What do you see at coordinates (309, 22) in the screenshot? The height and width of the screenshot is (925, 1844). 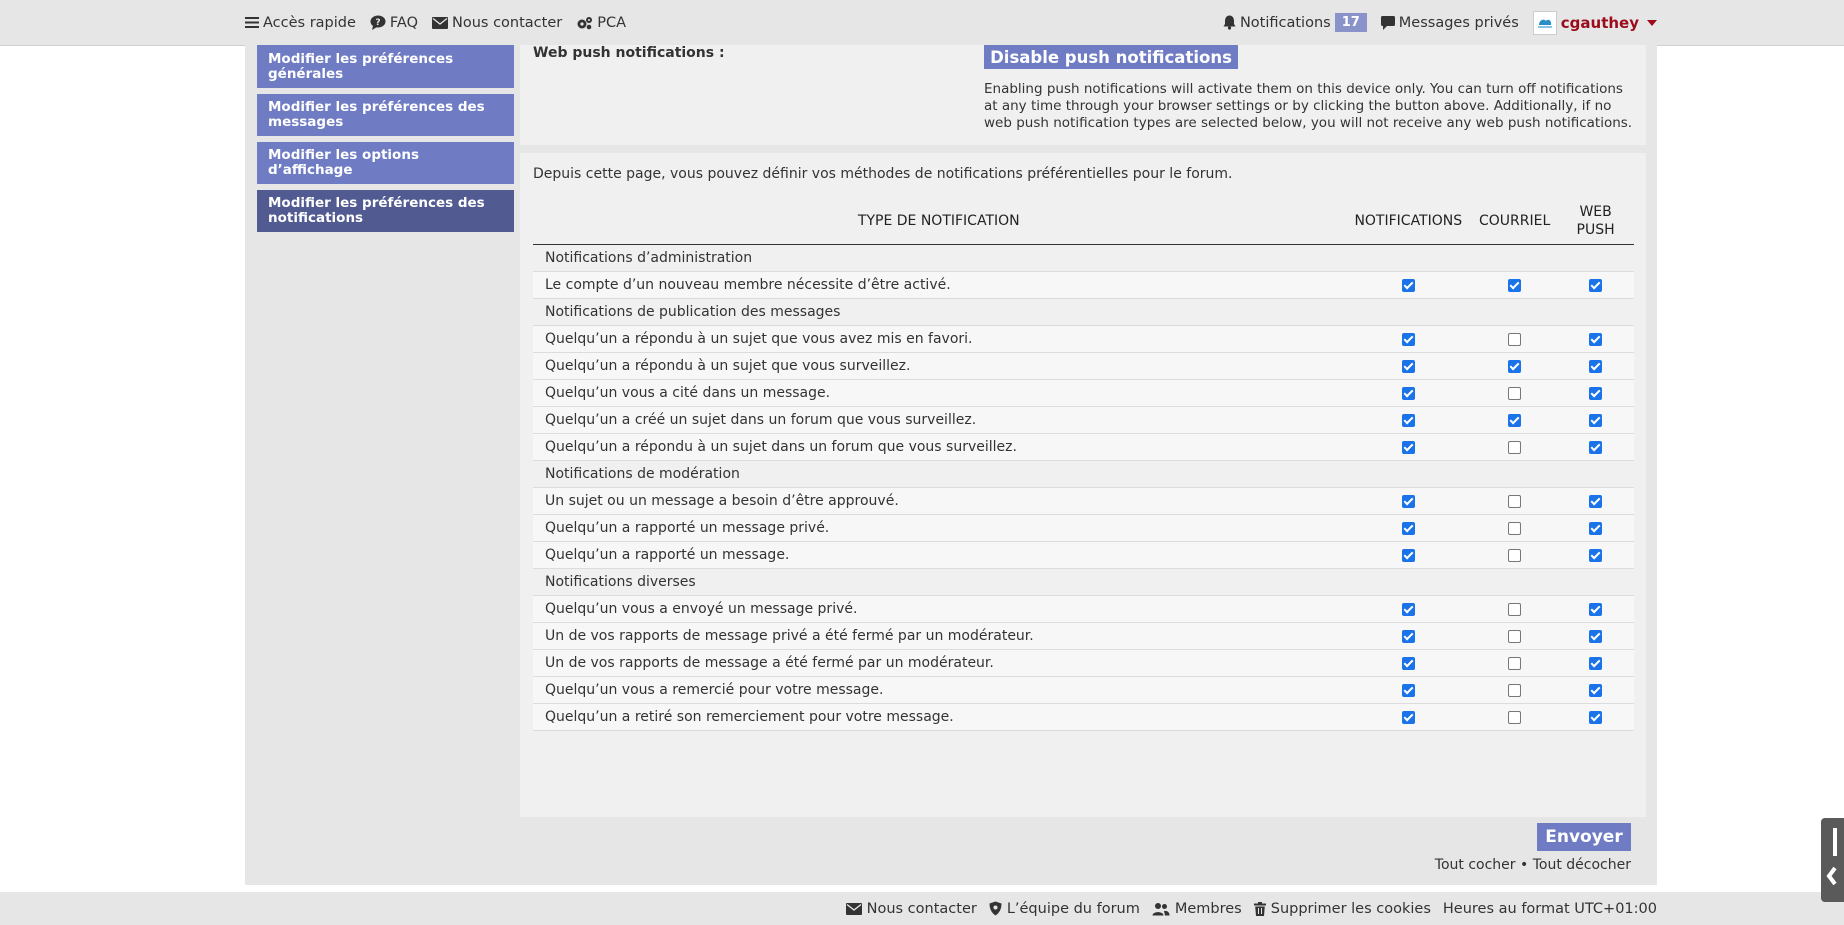 I see `quick-access-label: Accès rapide` at bounding box center [309, 22].